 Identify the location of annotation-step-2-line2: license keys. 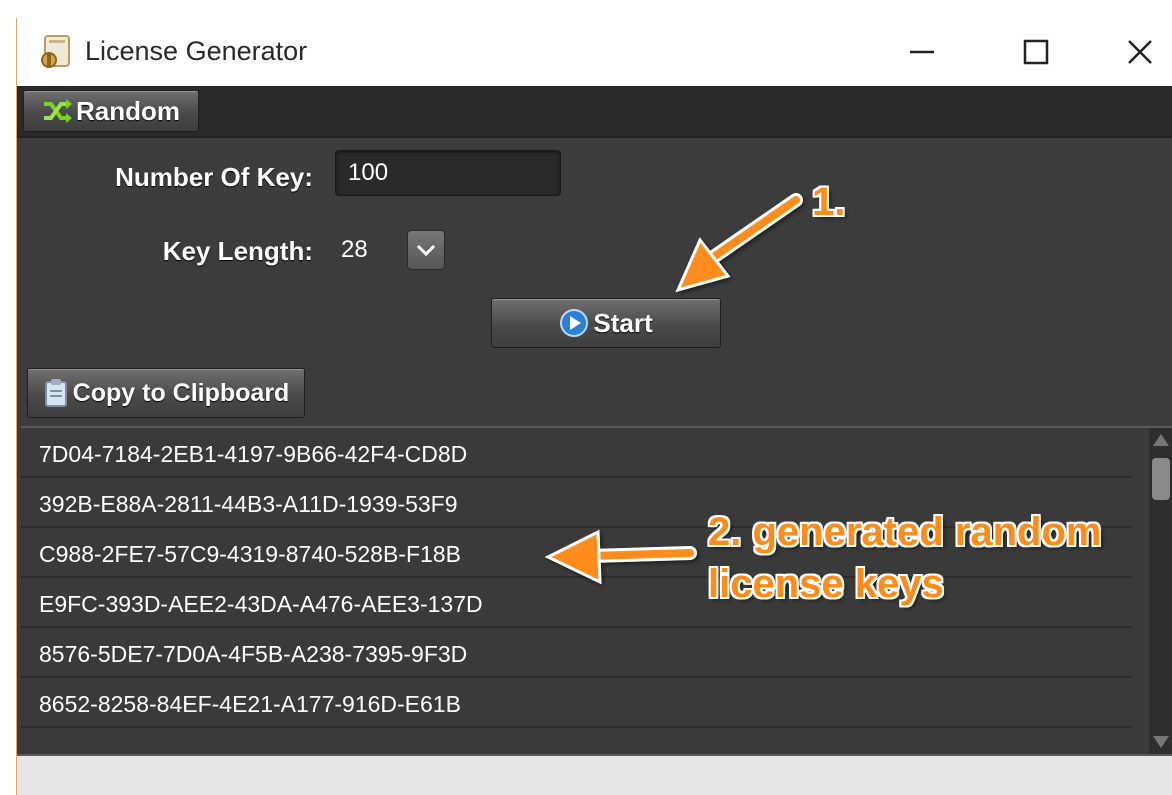
(826, 584).